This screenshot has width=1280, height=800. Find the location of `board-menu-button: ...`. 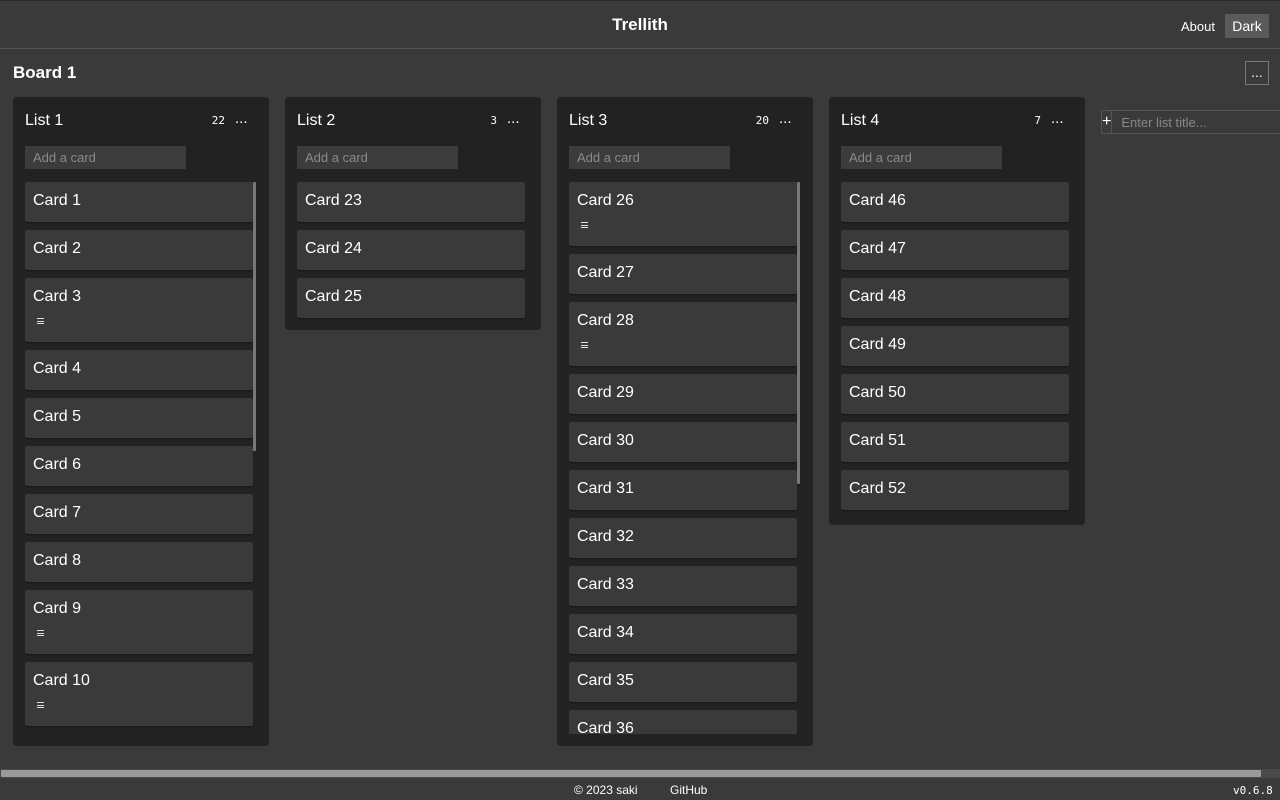

board-menu-button: ... is located at coordinates (1257, 73).